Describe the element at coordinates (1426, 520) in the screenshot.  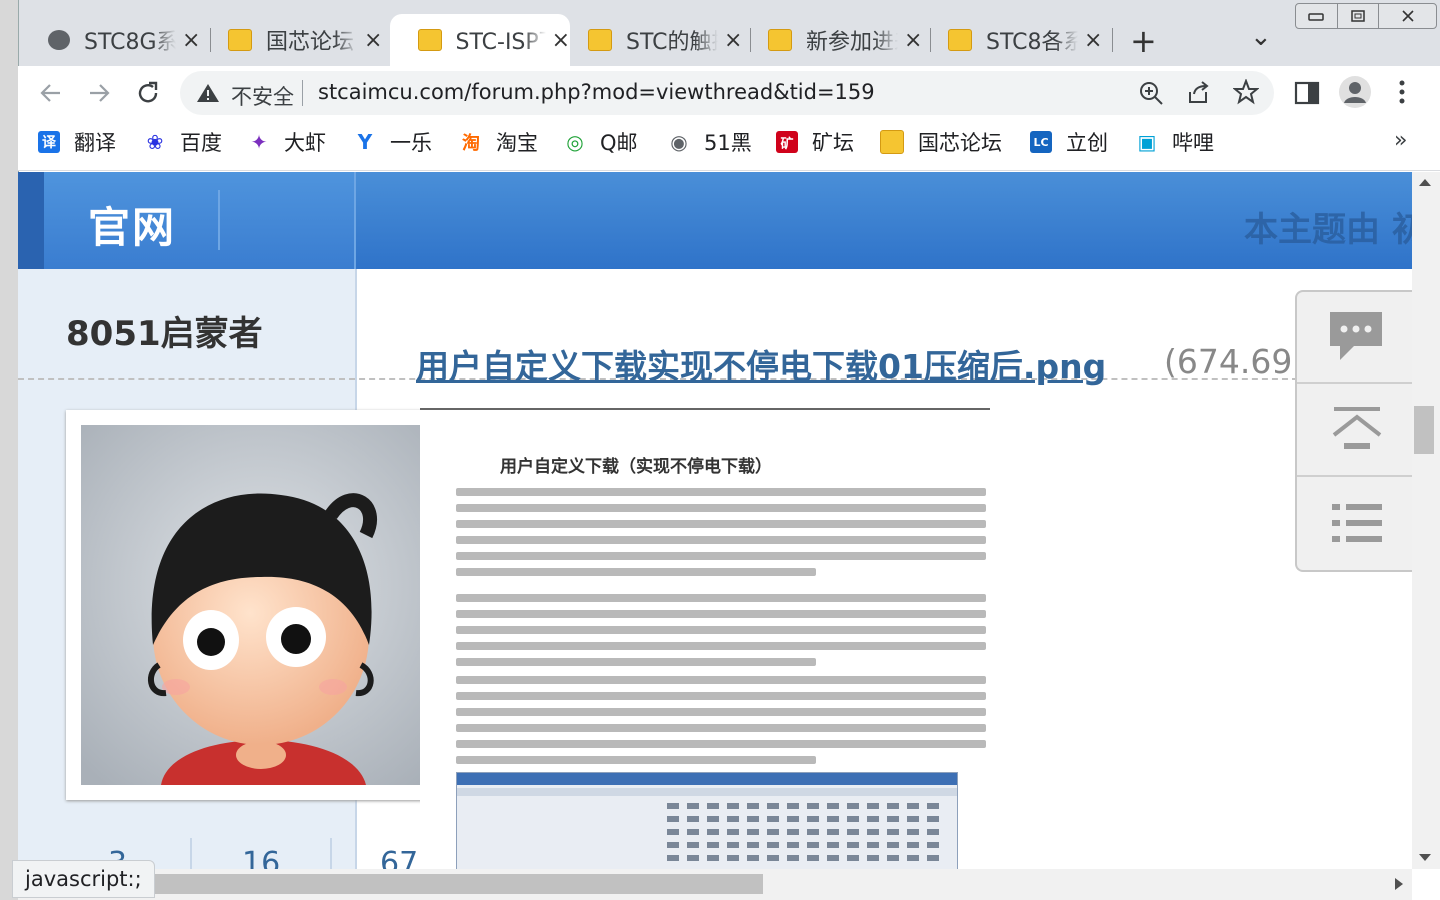
I see `vertical-scrollbar` at that location.